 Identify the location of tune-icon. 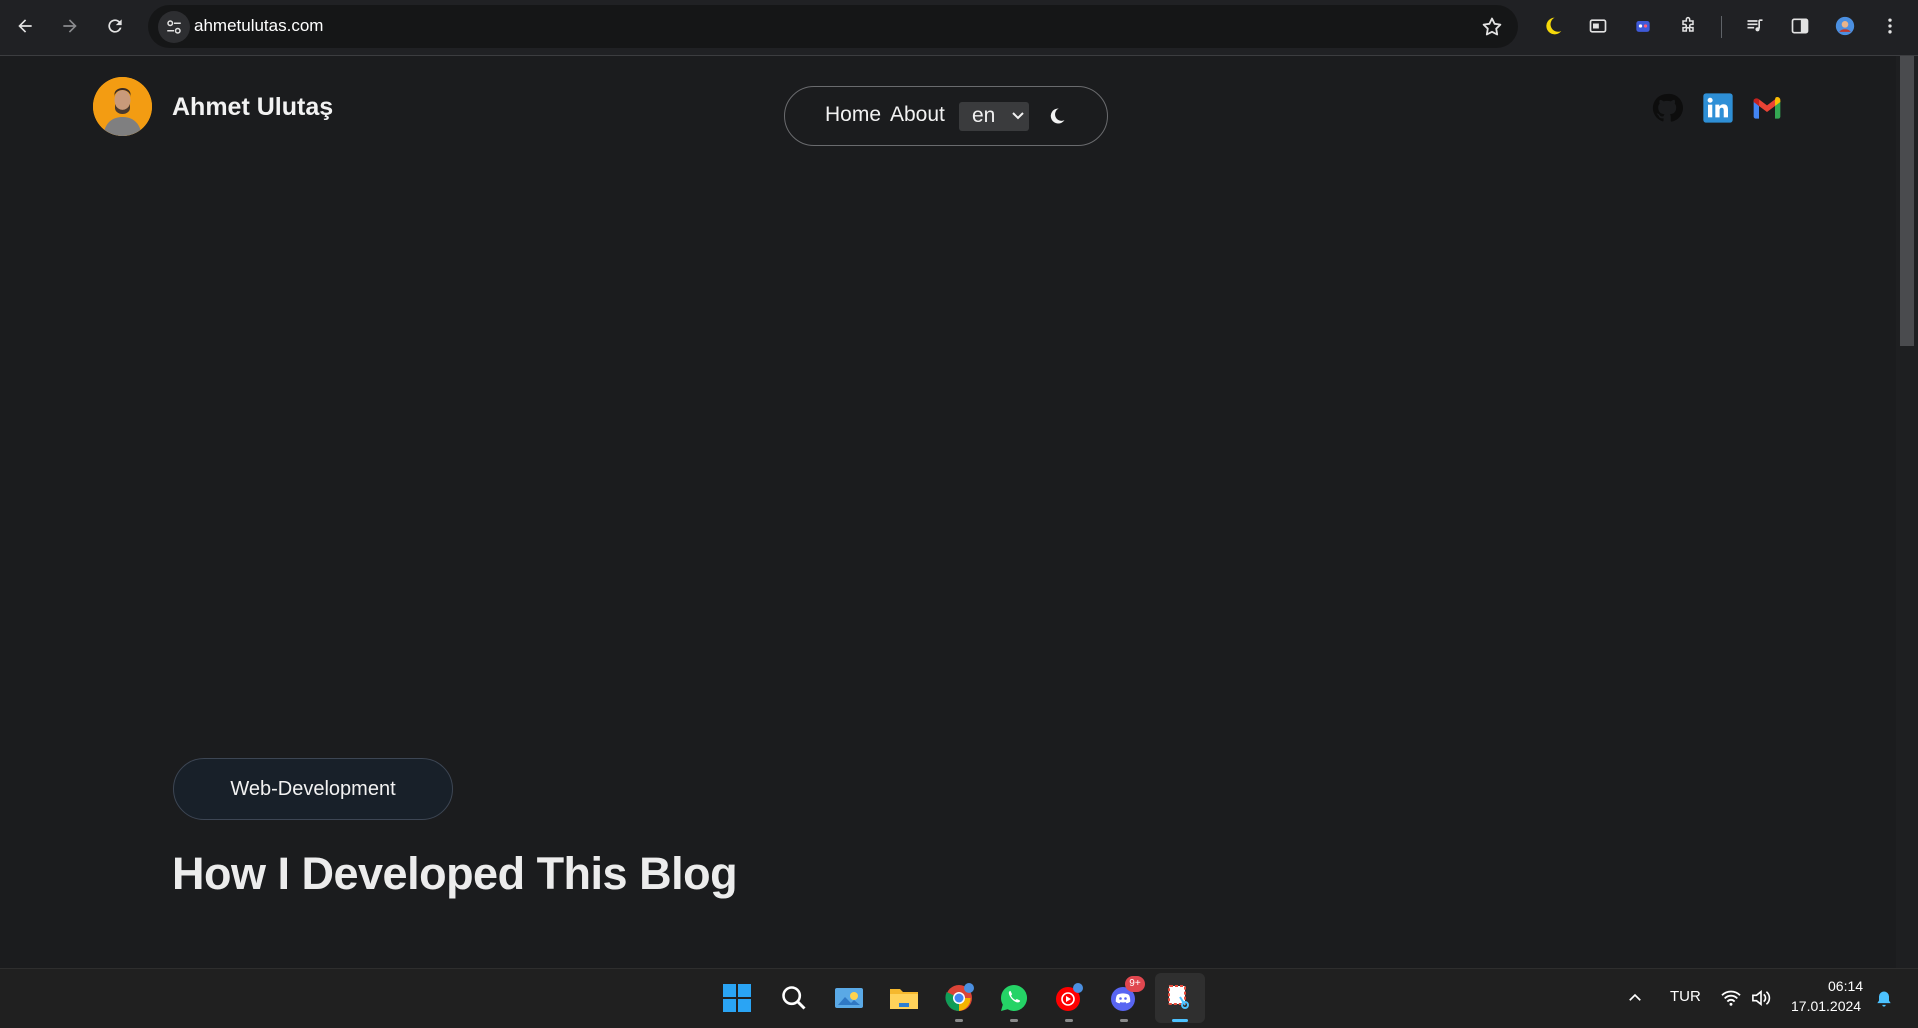
(174, 27).